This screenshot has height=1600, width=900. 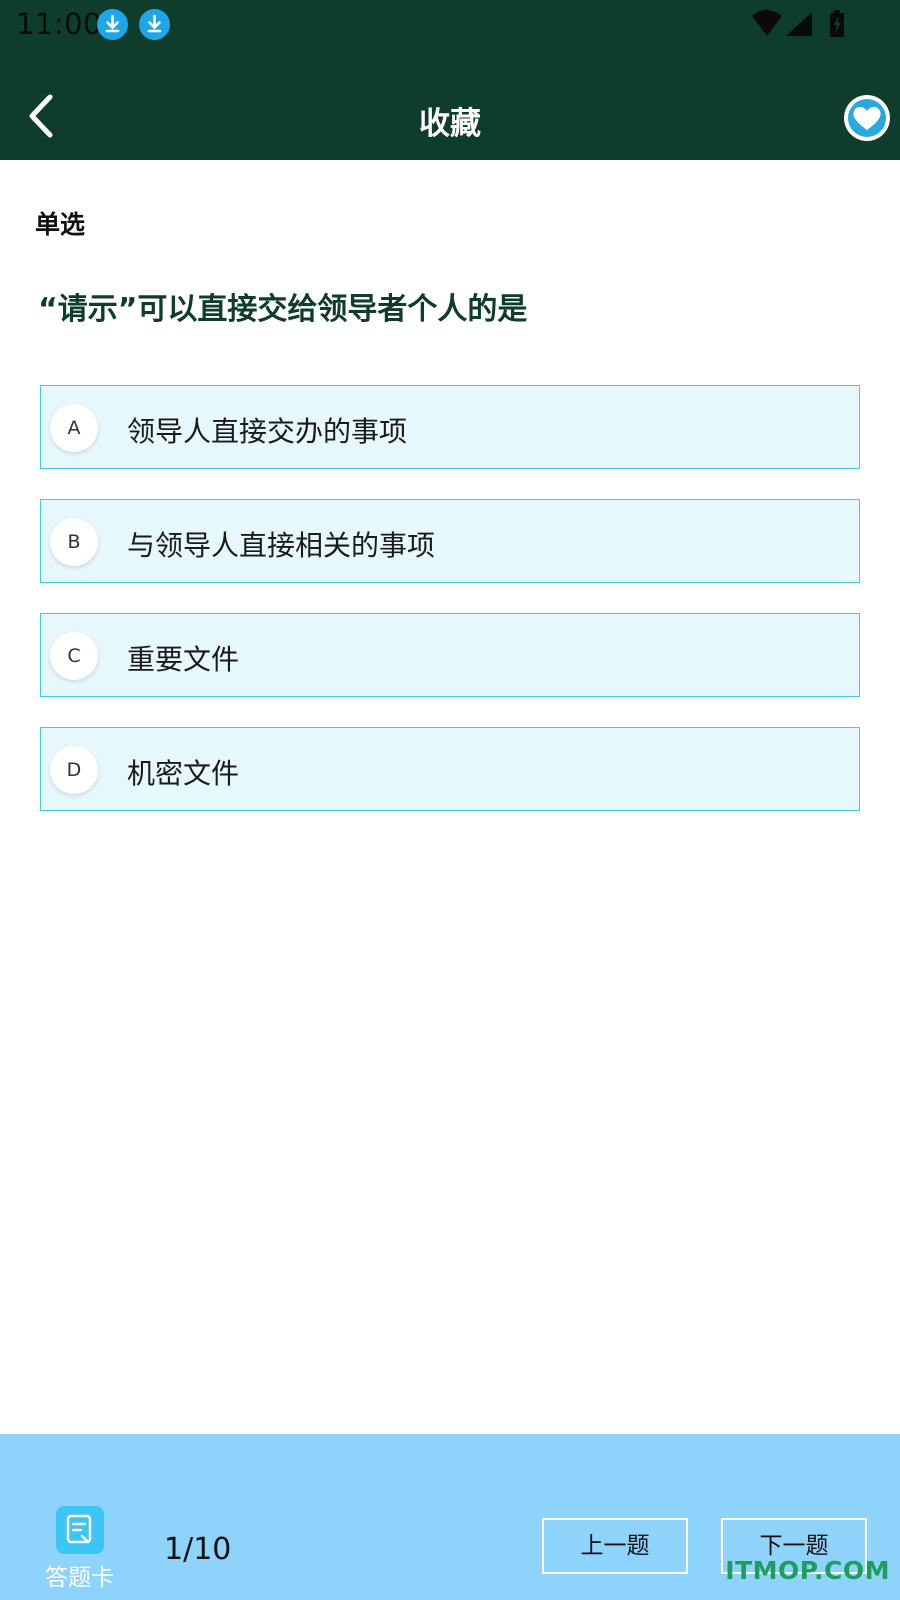 I want to click on option-text: 领导人直接交办的事项, so click(x=267, y=431).